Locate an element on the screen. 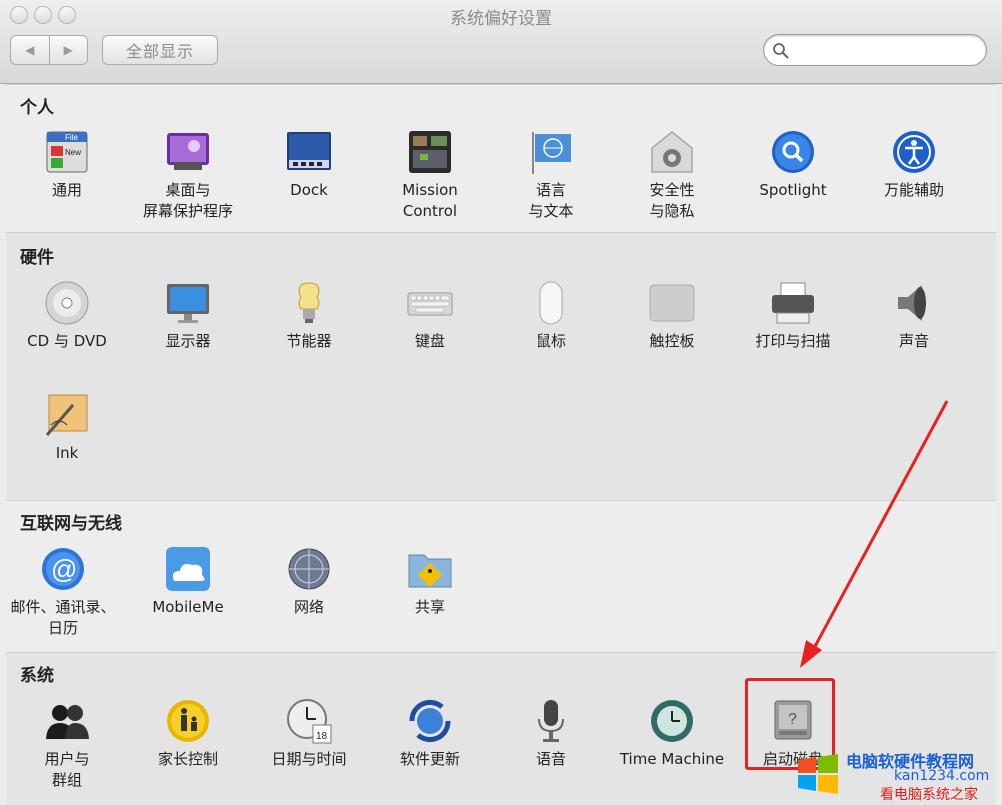 Image resolution: width=1002 pixels, height=805 pixels. pref-general: File New 通用 is located at coordinates (67, 164).